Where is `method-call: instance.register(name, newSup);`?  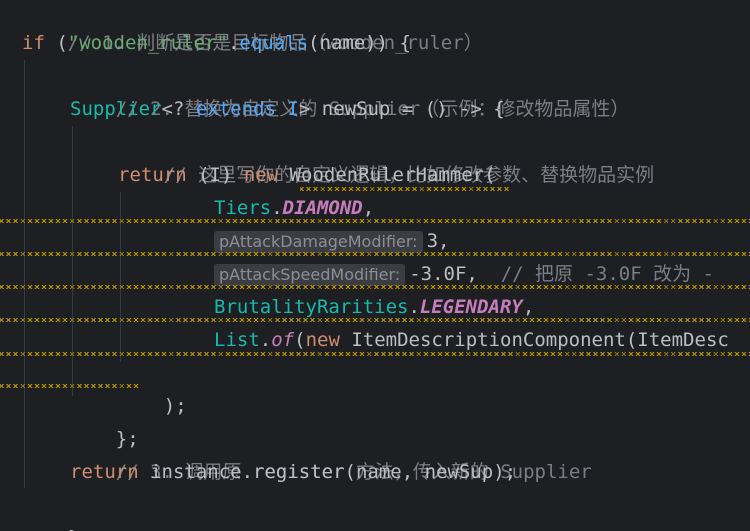
method-call: instance.register(name, newSup); is located at coordinates (327, 472).